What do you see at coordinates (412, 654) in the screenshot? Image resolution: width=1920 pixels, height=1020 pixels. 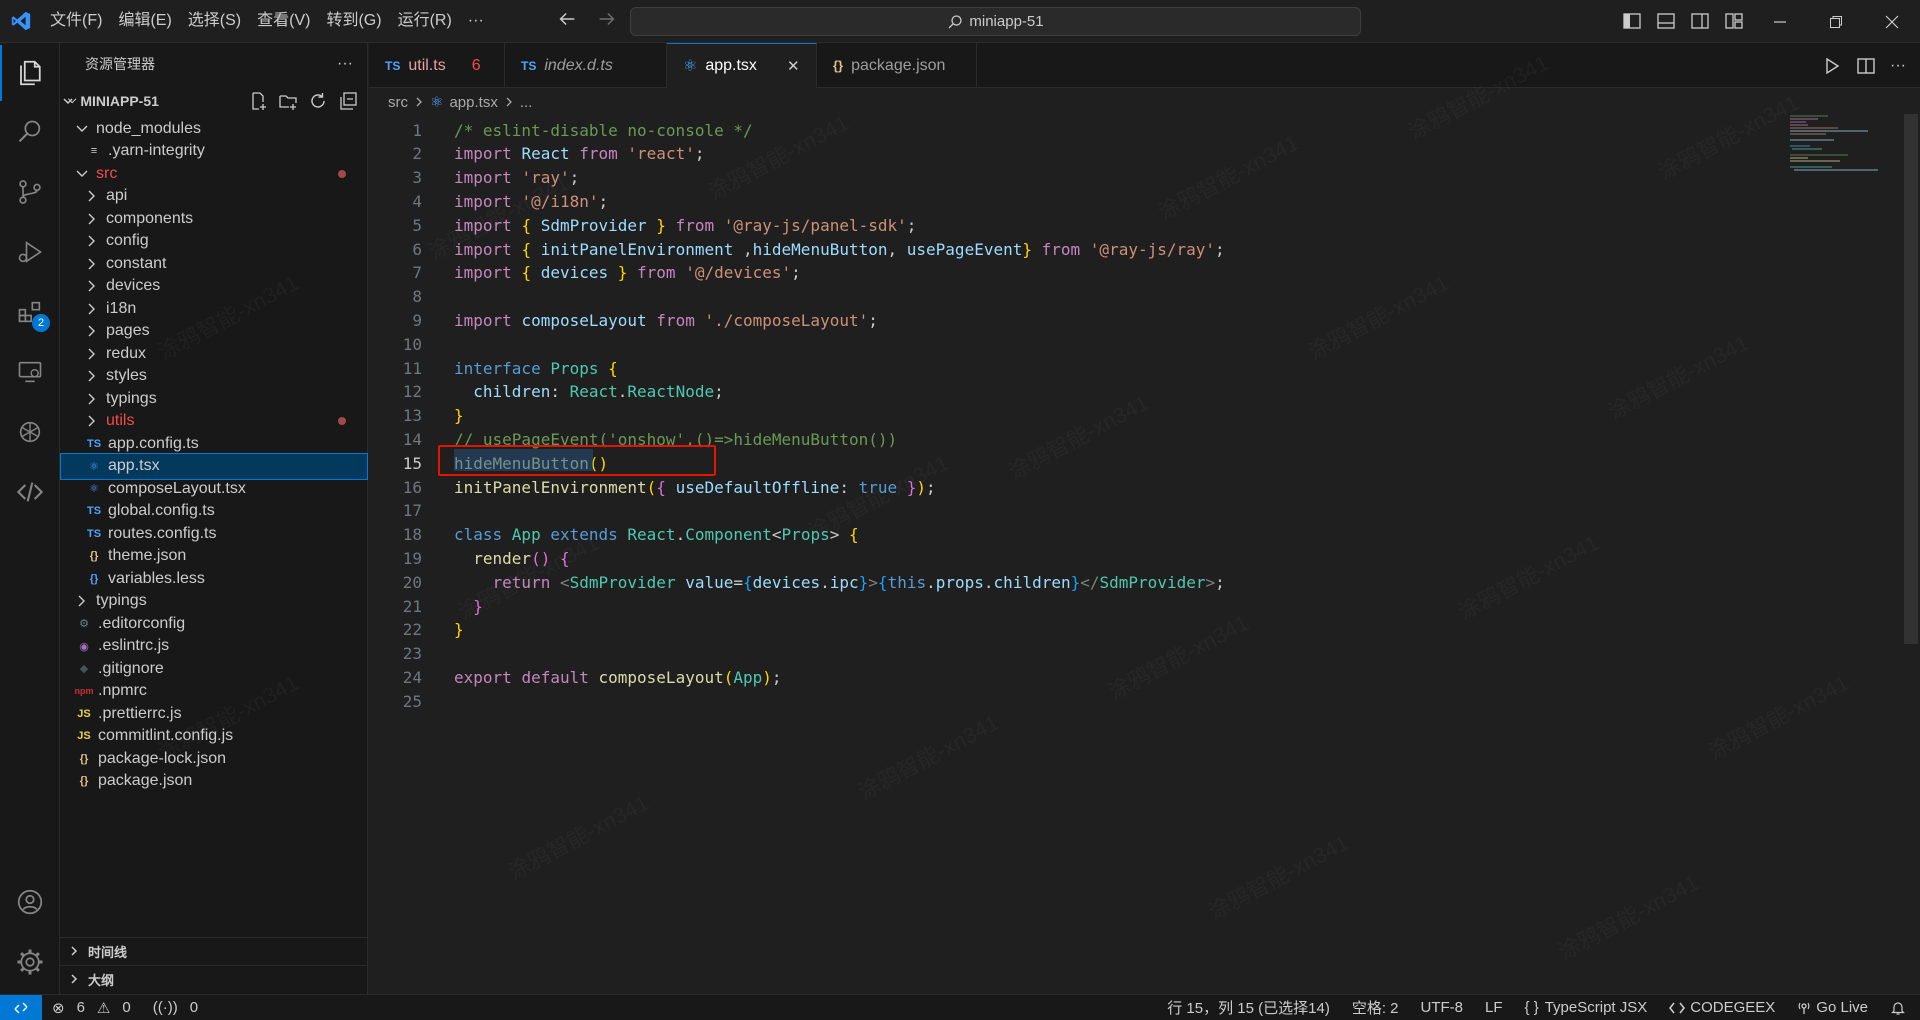 I see `line-number: 23` at bounding box center [412, 654].